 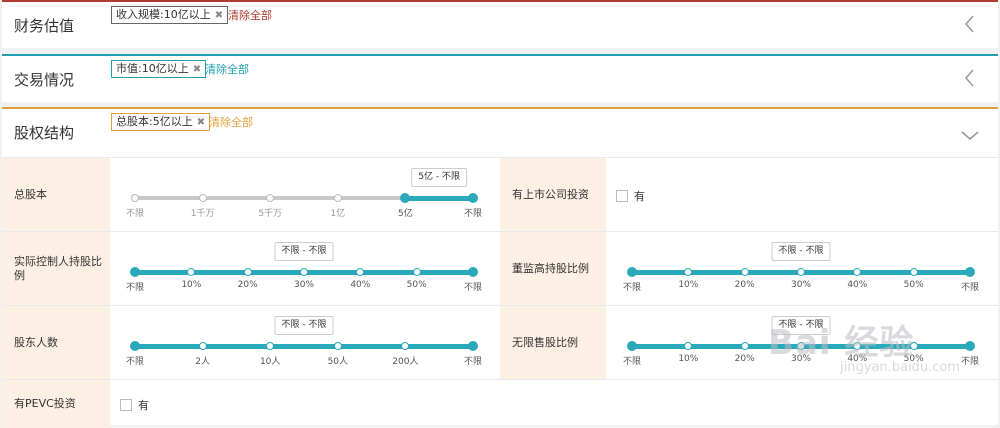 I want to click on slider-tick-label: 1千万, so click(x=202, y=214).